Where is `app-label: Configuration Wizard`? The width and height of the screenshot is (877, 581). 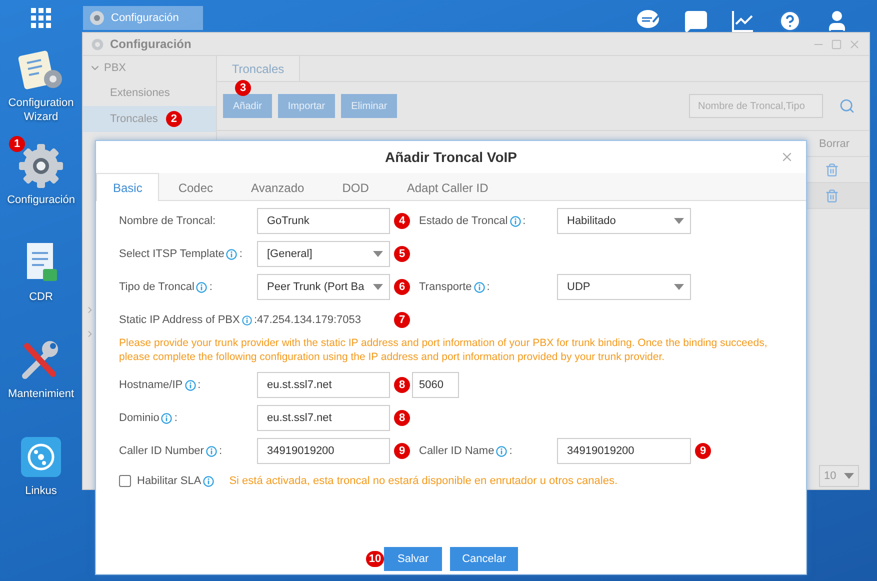
app-label: Configuration Wizard is located at coordinates (41, 110).